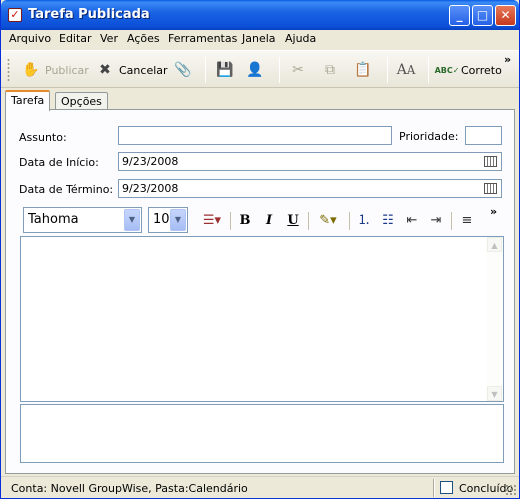  I want to click on minimize-button: _, so click(459, 15).